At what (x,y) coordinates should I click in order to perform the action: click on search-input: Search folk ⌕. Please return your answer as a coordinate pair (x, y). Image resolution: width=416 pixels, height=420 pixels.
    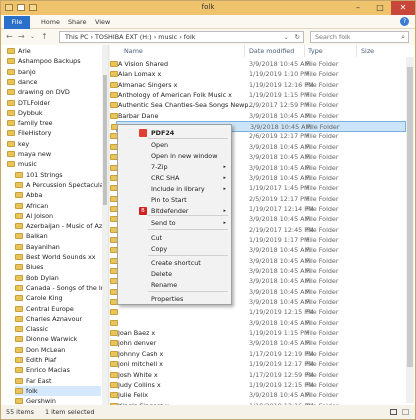
    Looking at the image, I should click on (359, 37).